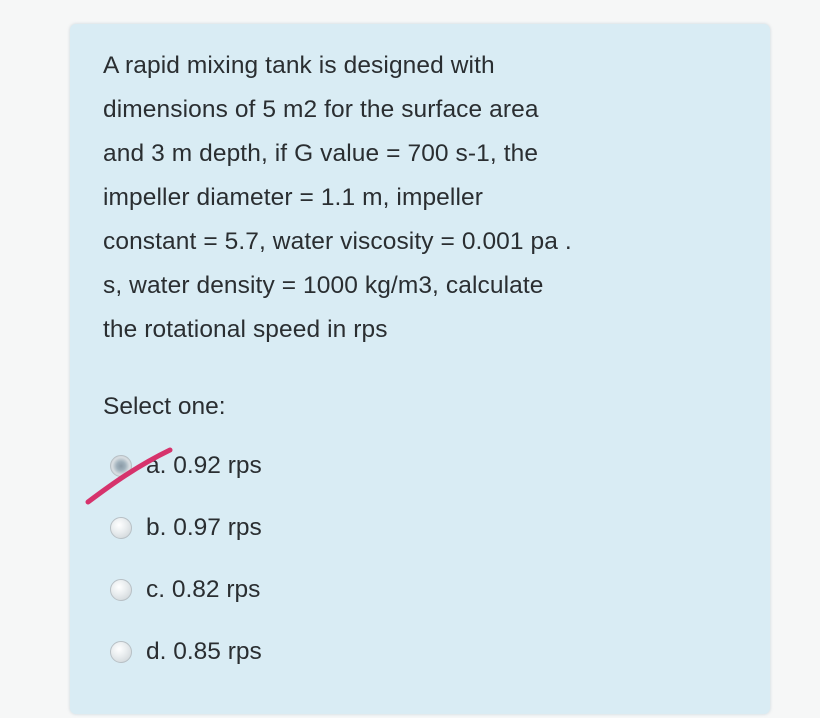 The height and width of the screenshot is (718, 820). I want to click on option-a: a. 0.92 rps, so click(186, 466).